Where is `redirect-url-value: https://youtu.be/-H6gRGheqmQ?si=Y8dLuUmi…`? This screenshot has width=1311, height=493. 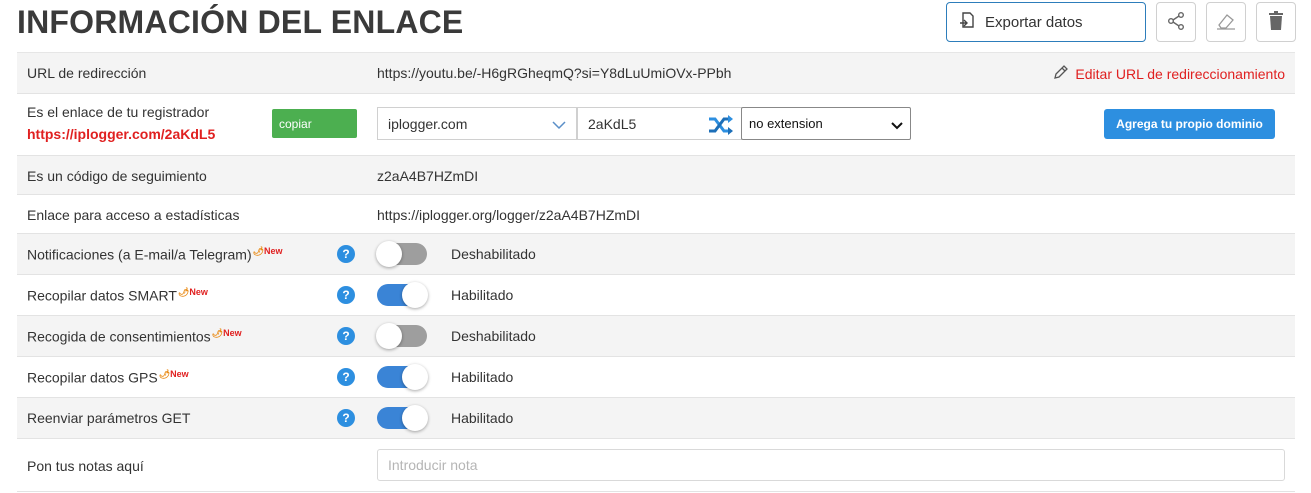 redirect-url-value: https://youtu.be/-H6gRGheqmQ?si=Y8dLuUmi… is located at coordinates (554, 73).